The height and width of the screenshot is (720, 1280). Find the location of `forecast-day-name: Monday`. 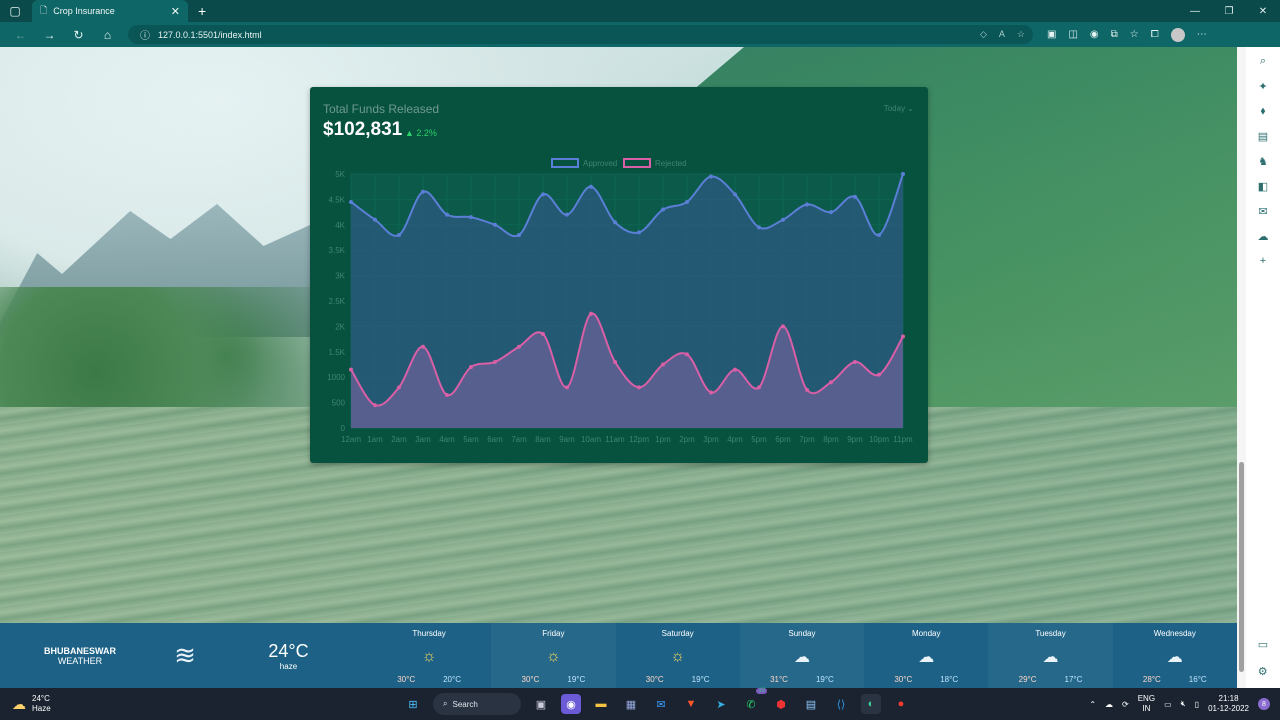

forecast-day-name: Monday is located at coordinates (926, 633).